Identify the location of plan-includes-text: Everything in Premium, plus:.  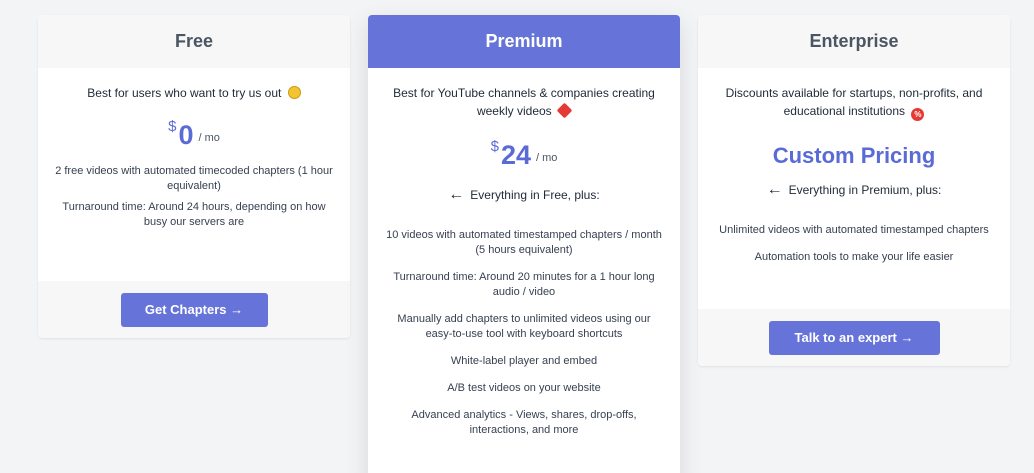
(865, 190).